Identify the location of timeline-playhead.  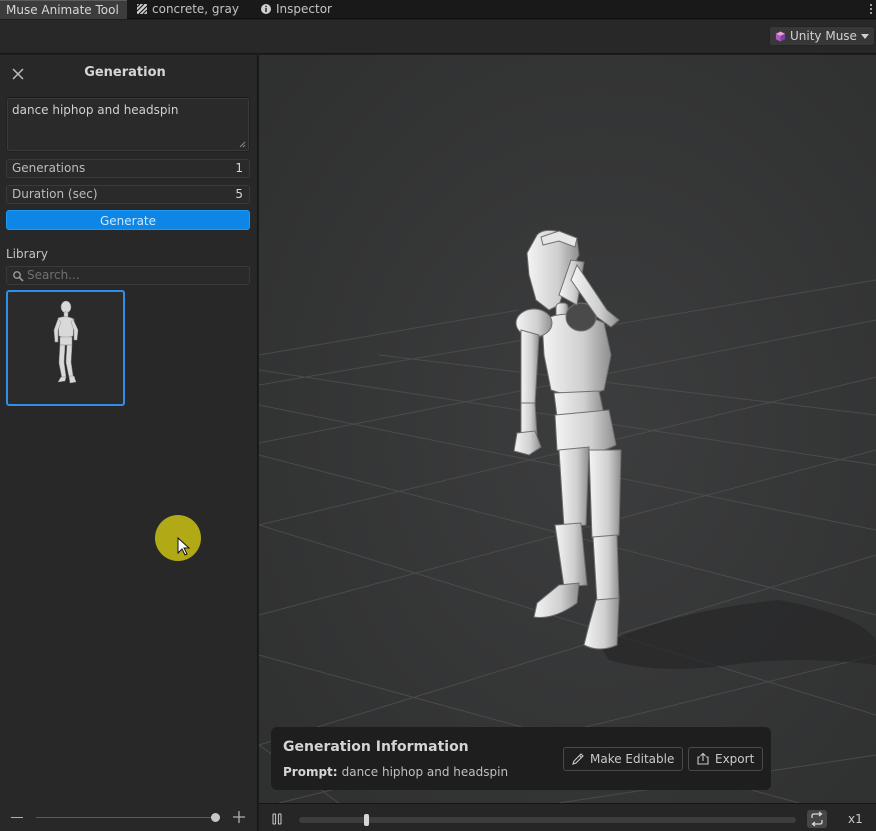
(366, 820).